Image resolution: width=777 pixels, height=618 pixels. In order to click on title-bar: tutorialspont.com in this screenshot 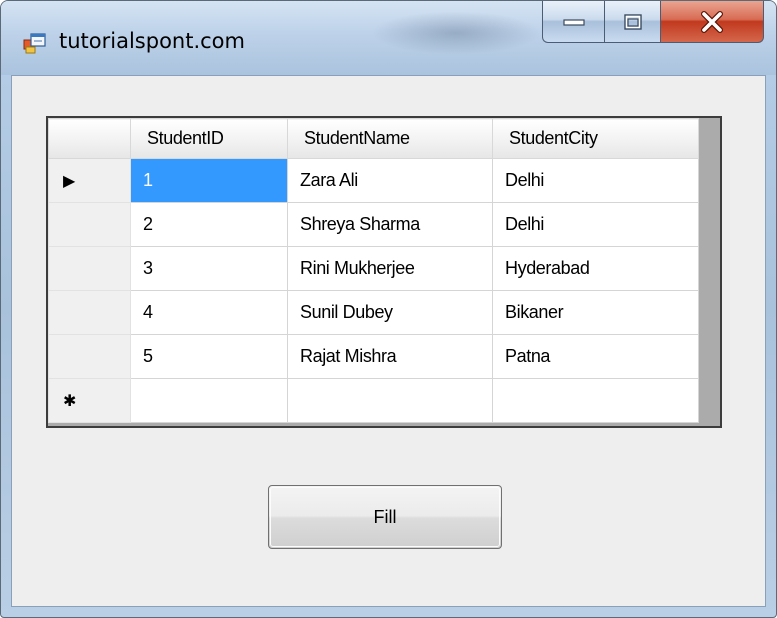, I will do `click(388, 38)`.